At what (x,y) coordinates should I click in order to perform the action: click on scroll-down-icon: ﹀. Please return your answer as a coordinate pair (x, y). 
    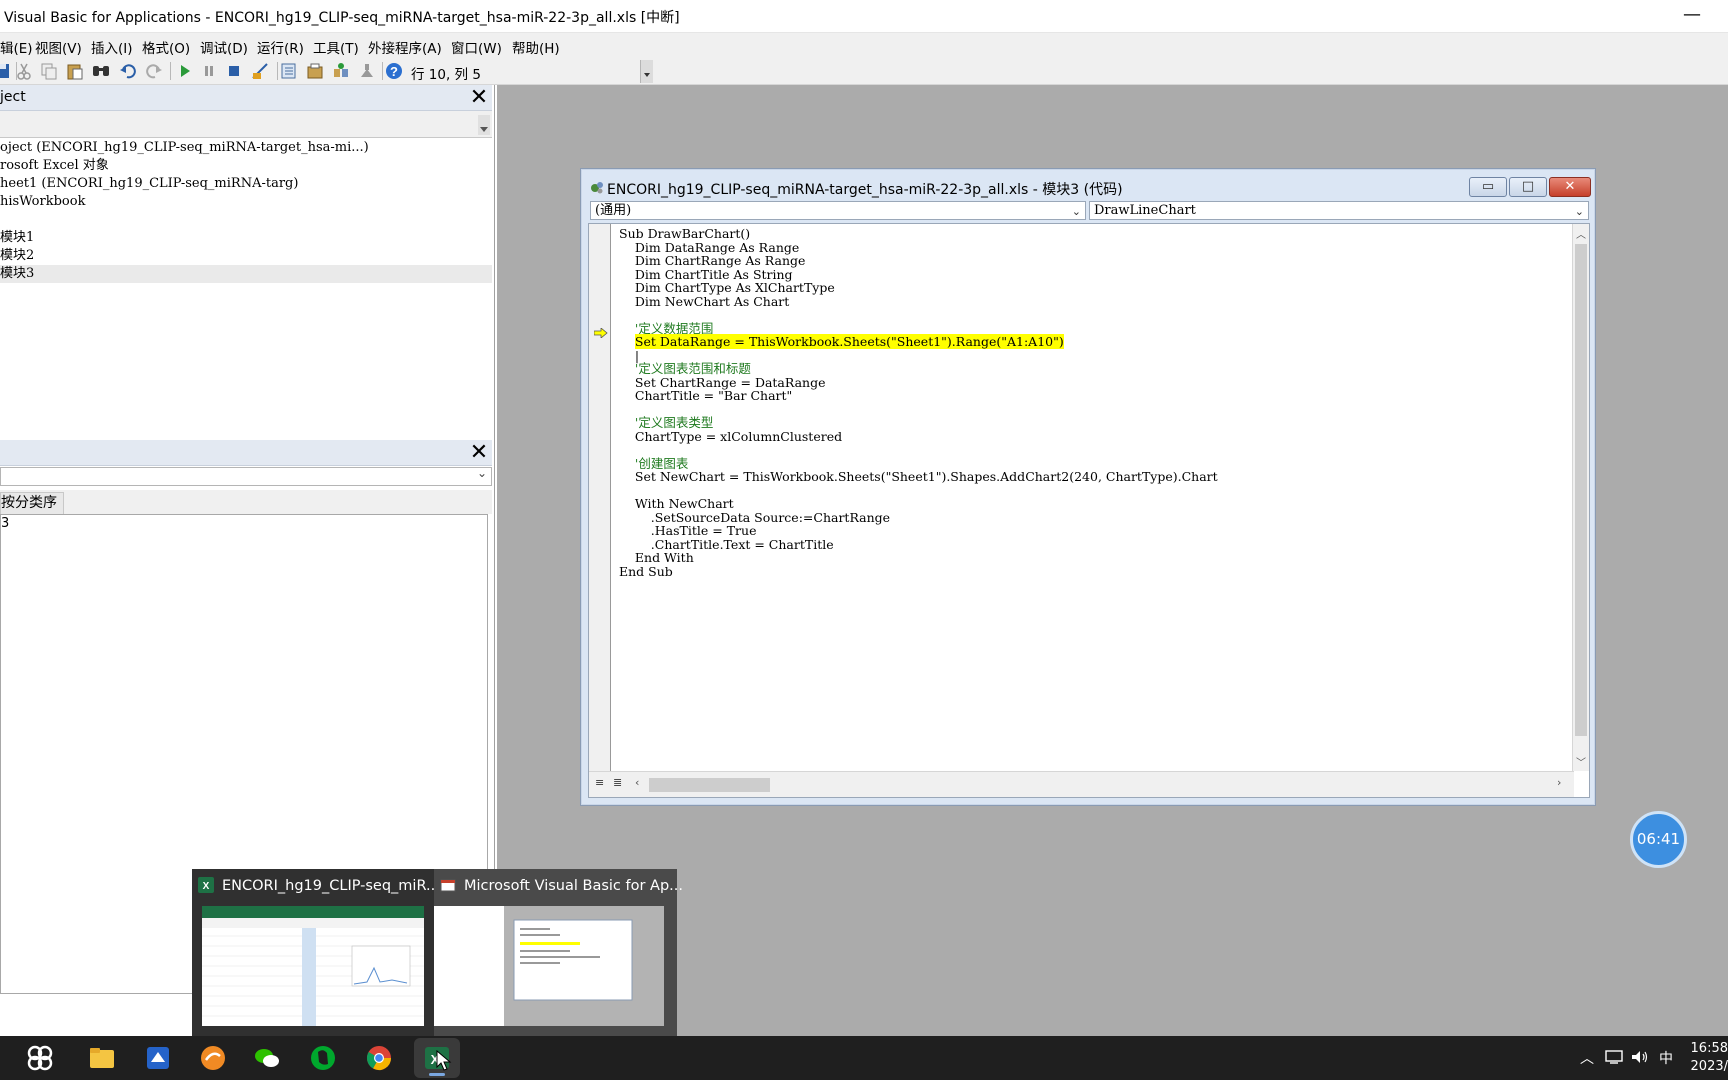
    Looking at the image, I should click on (1581, 761).